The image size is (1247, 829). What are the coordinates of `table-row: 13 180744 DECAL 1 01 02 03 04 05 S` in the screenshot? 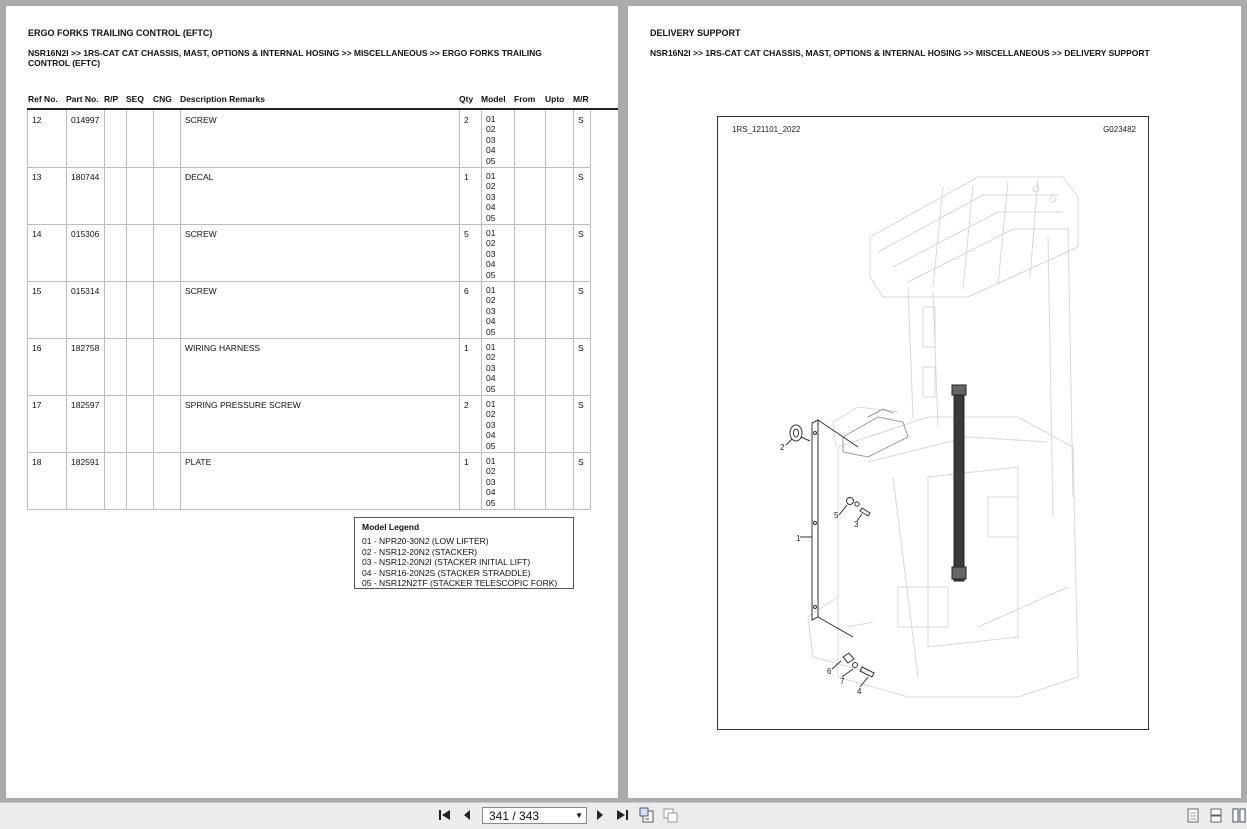 It's located at (309, 196).